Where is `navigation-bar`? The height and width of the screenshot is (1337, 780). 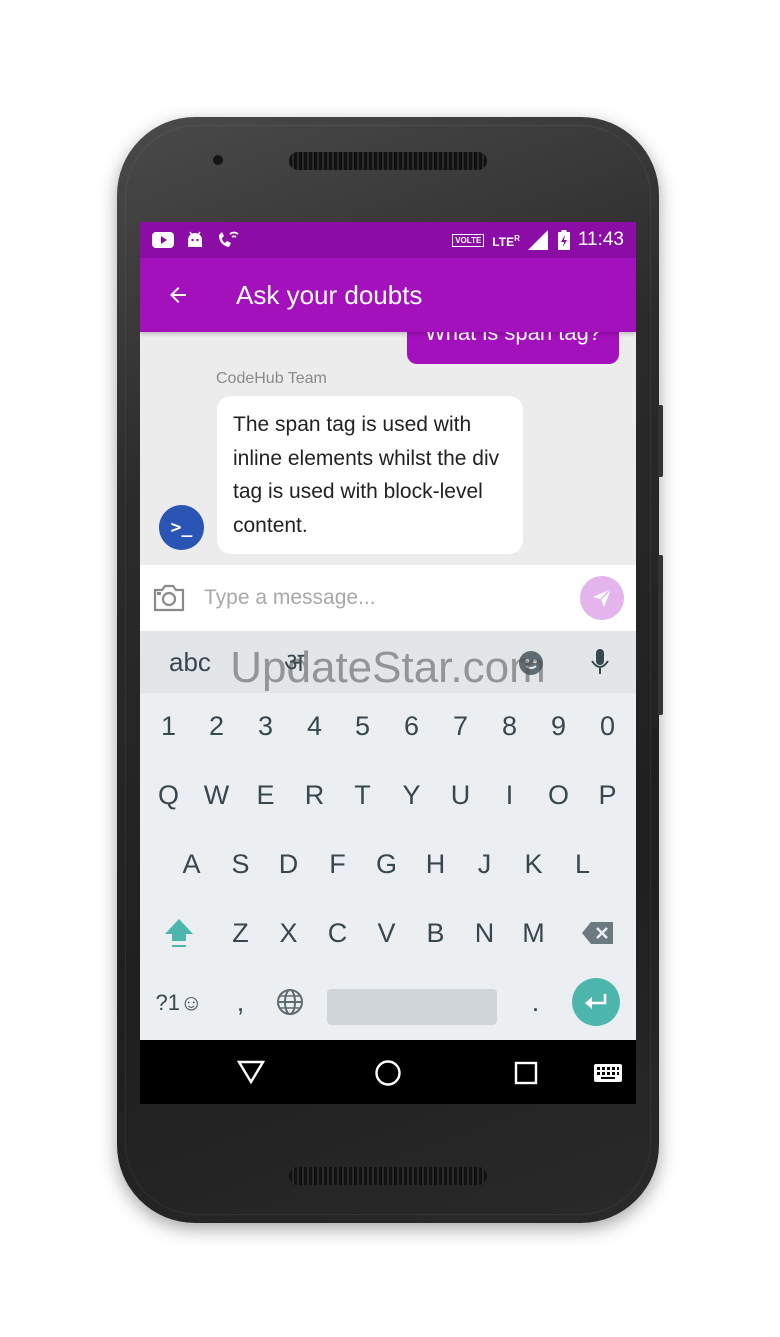
navigation-bar is located at coordinates (388, 1072).